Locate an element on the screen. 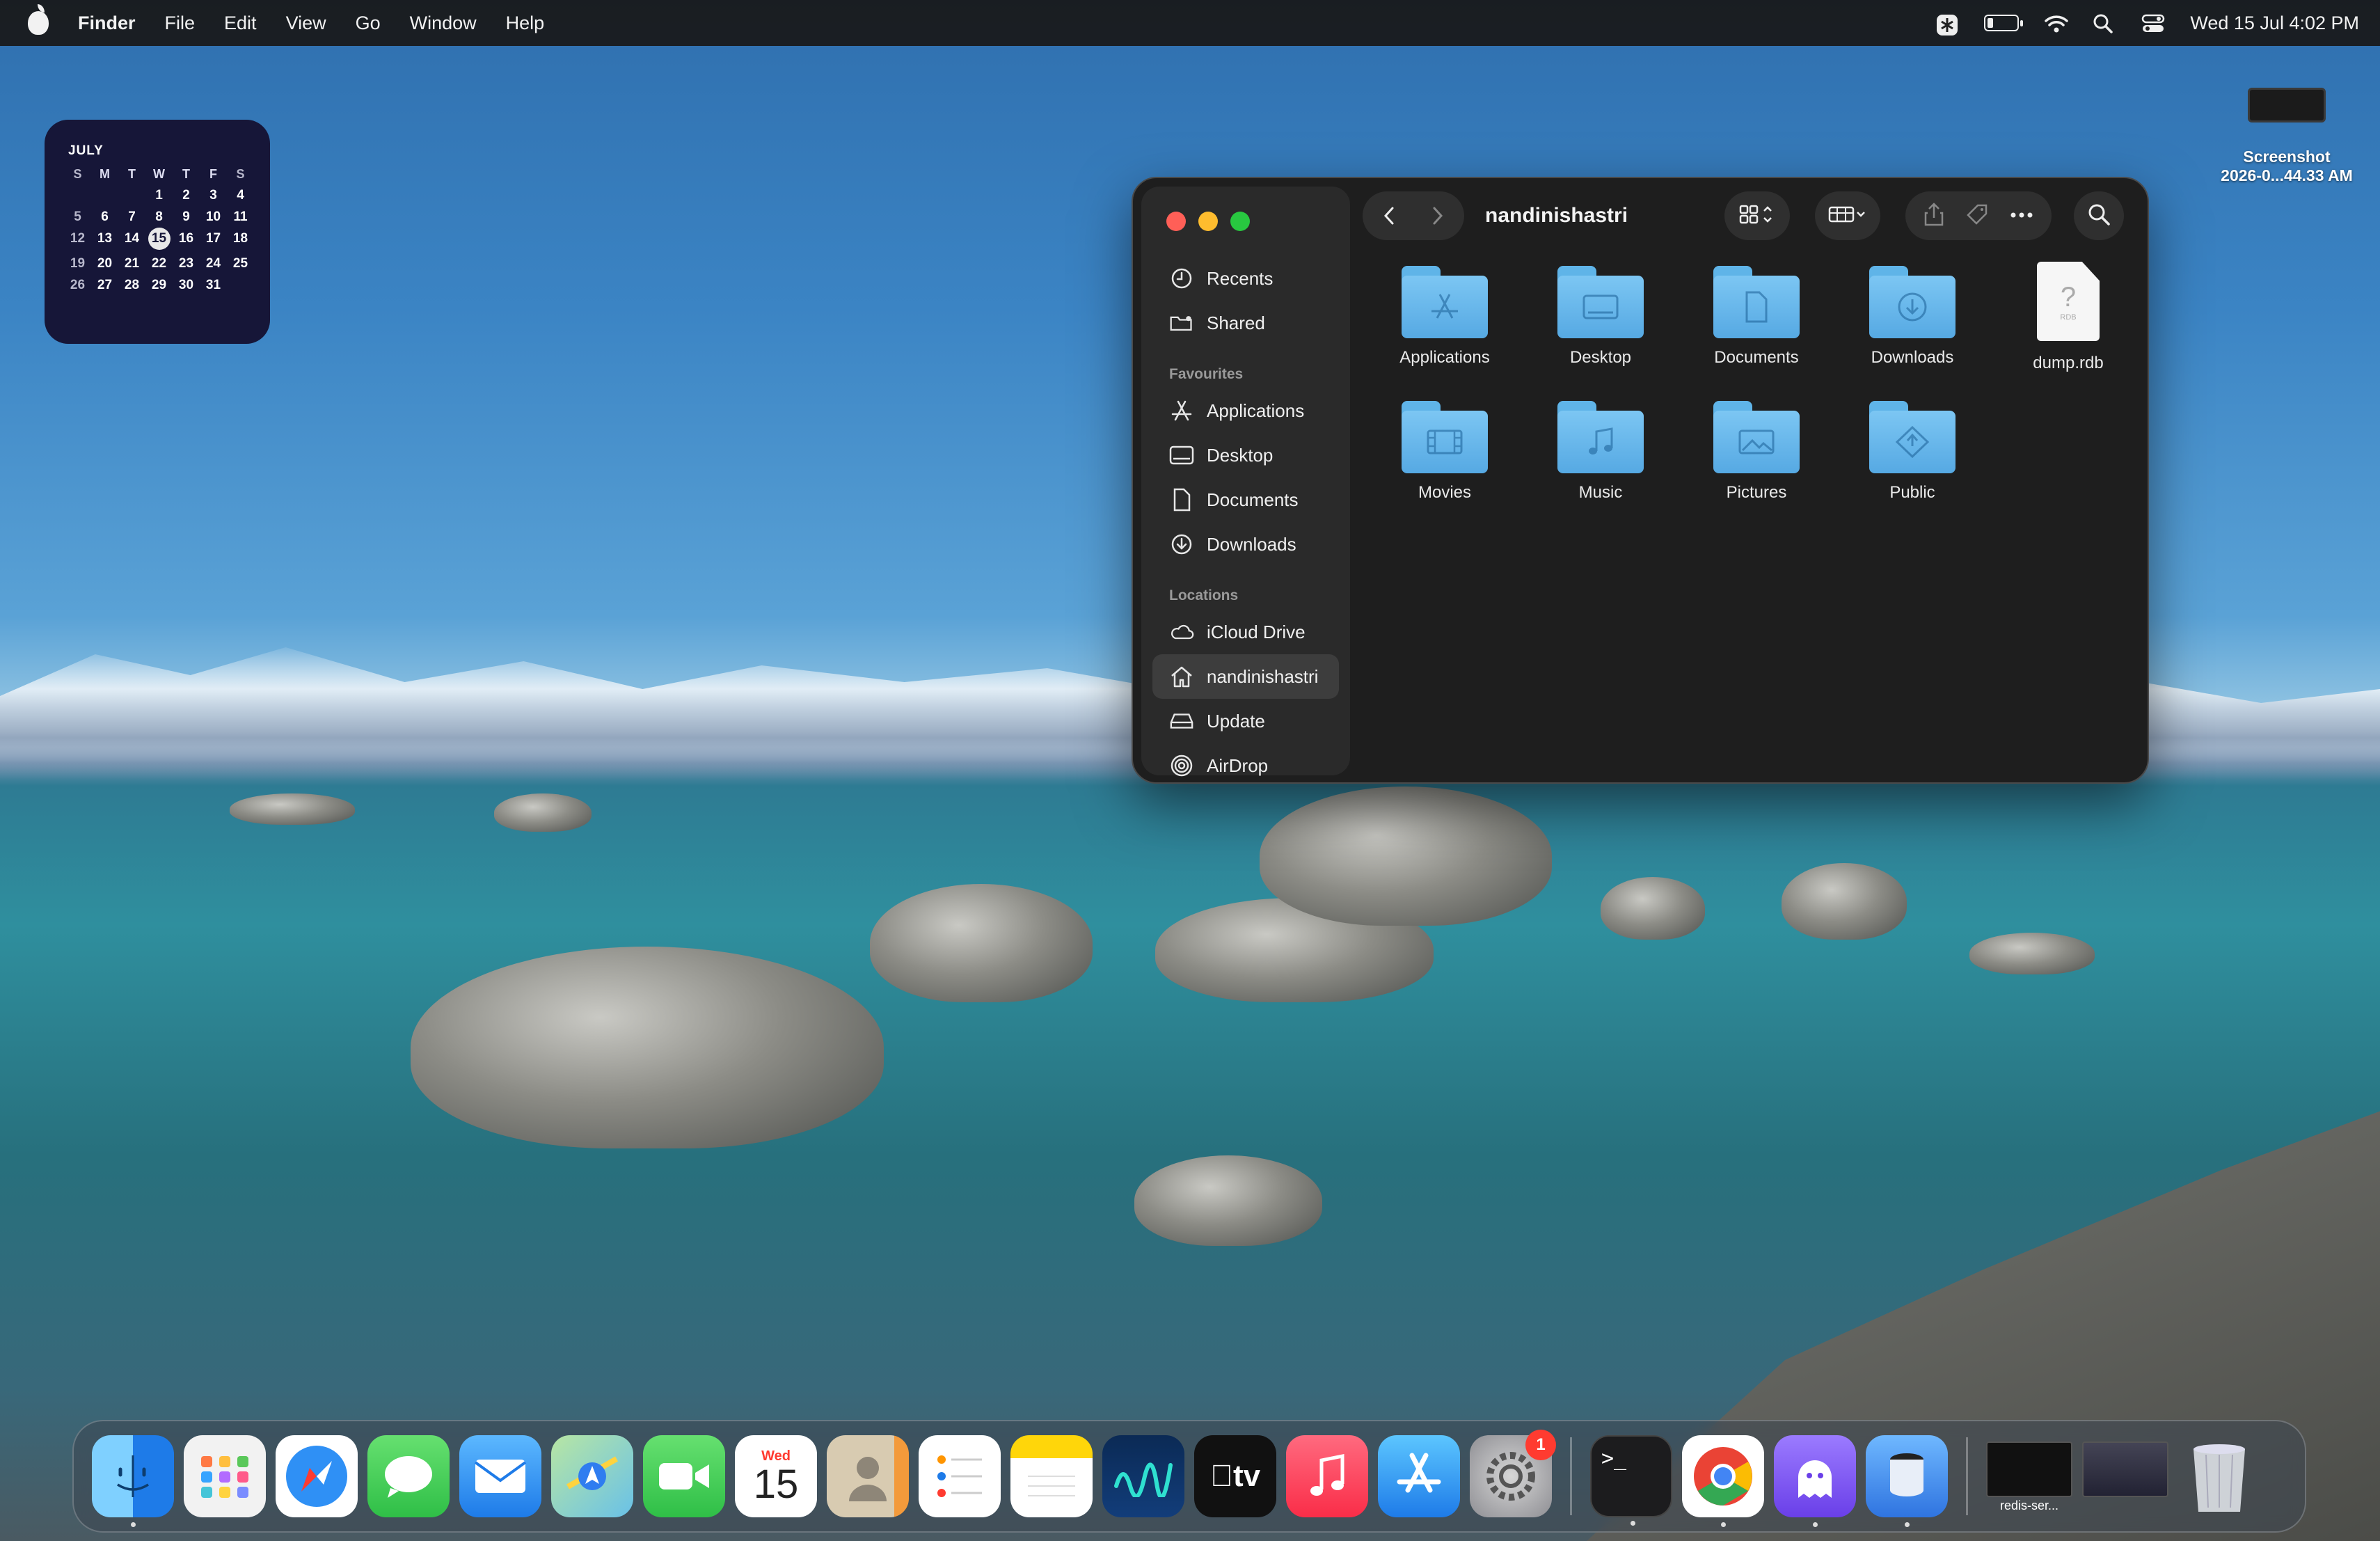 The height and width of the screenshot is (1541, 2380). tag-icon is located at coordinates (1977, 216).